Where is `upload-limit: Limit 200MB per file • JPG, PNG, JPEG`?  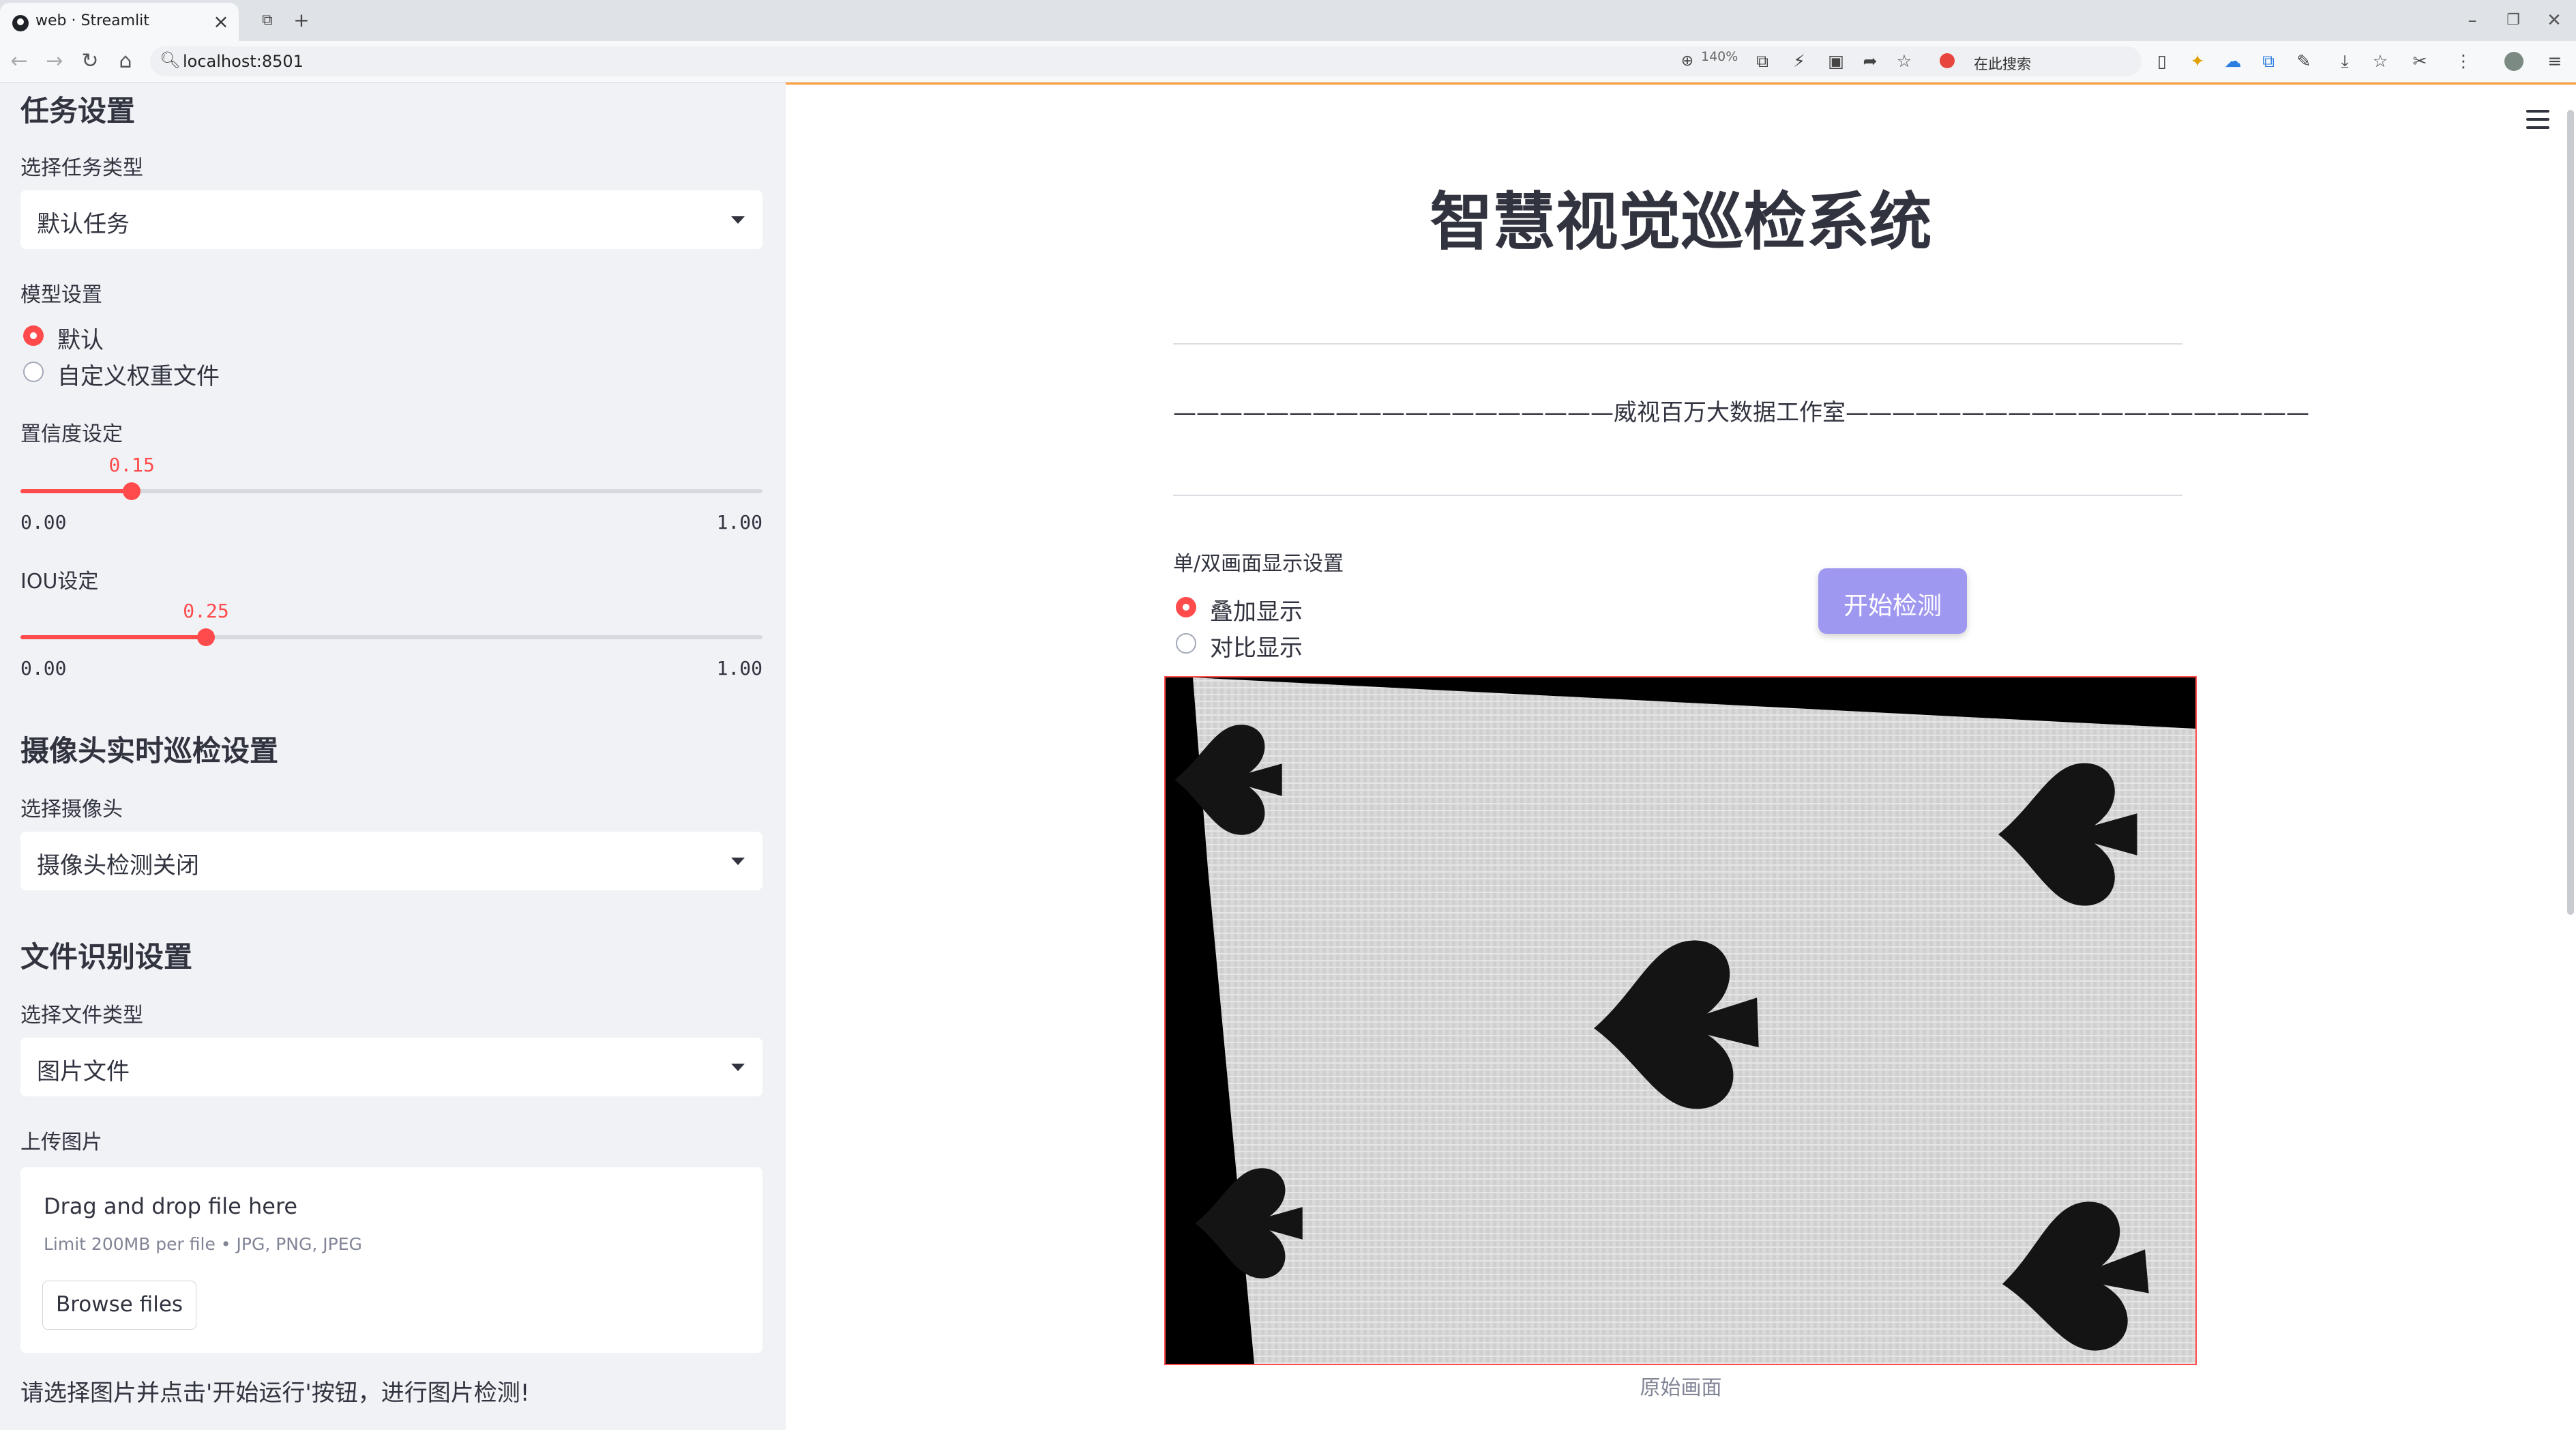
upload-limit: Limit 200MB per file • JPG, PNG, JPEG is located at coordinates (203, 1244).